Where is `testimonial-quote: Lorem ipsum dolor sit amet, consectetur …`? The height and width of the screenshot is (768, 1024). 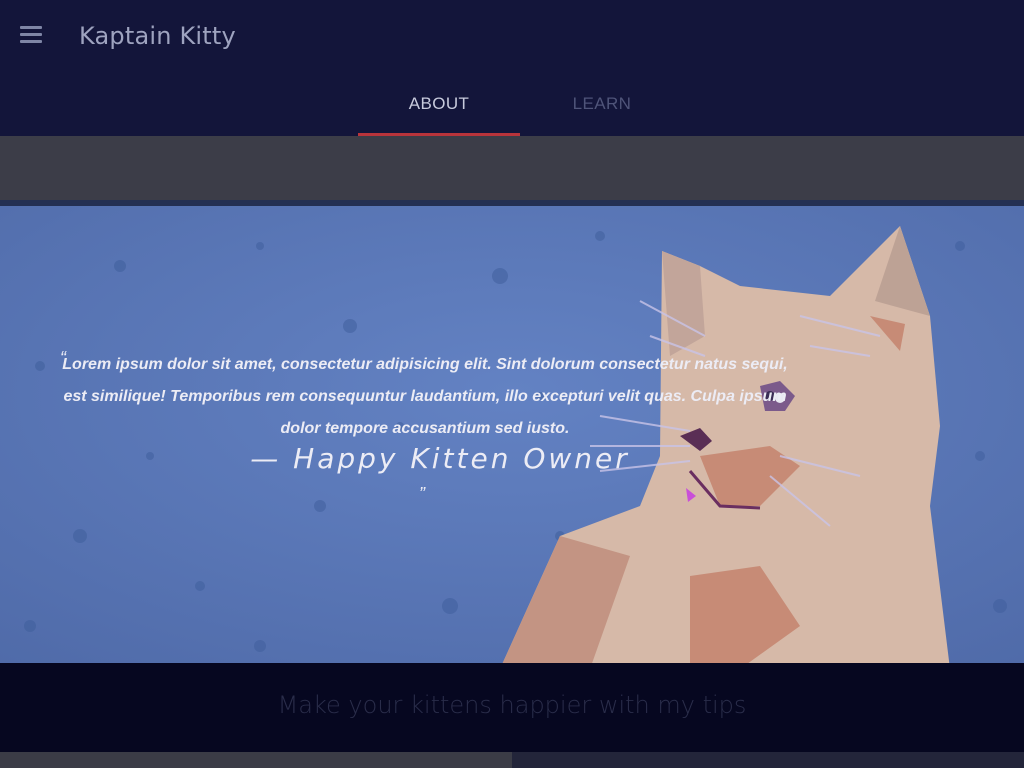
testimonial-quote: Lorem ipsum dolor sit amet, consectetur … is located at coordinates (425, 396).